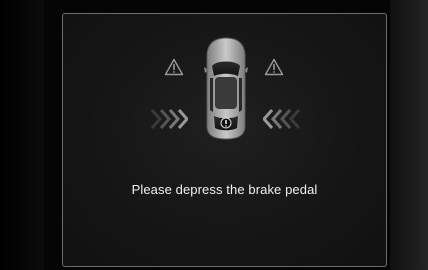 The width and height of the screenshot is (428, 270). What do you see at coordinates (169, 119) in the screenshot?
I see `left-approach-arrows-icon` at bounding box center [169, 119].